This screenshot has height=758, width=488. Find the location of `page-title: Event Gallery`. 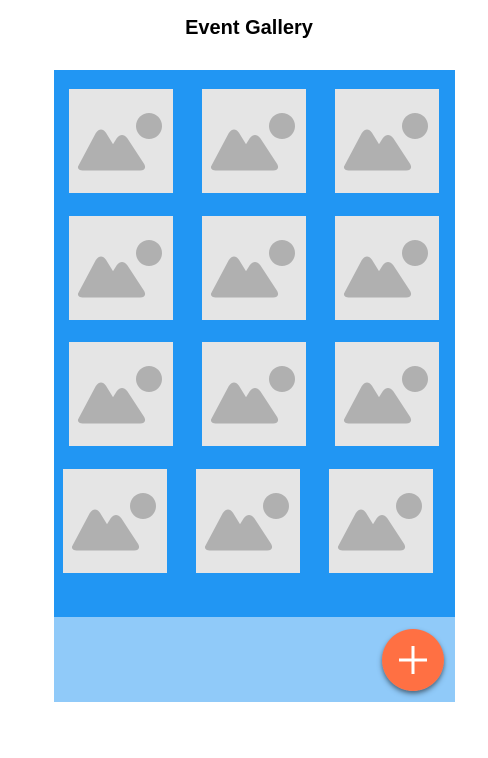

page-title: Event Gallery is located at coordinates (249, 28).